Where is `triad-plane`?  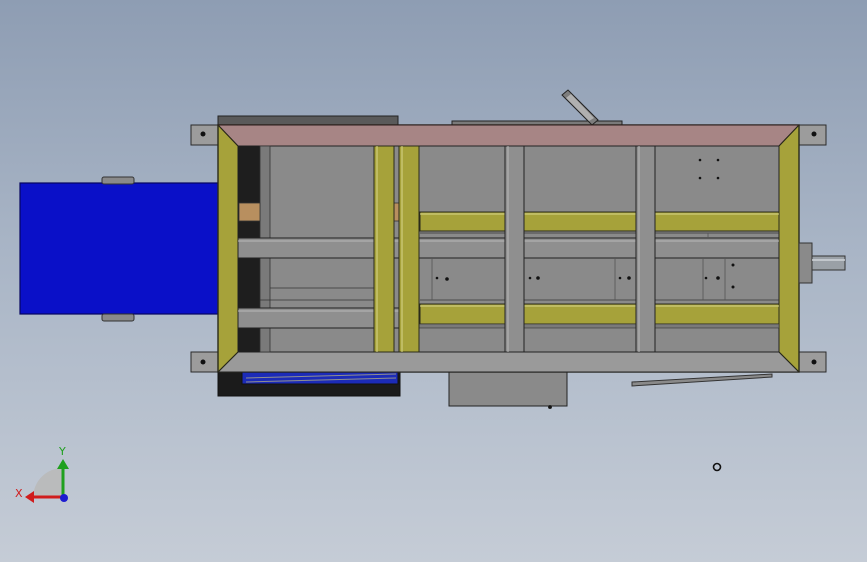
triad-plane is located at coordinates (48, 482).